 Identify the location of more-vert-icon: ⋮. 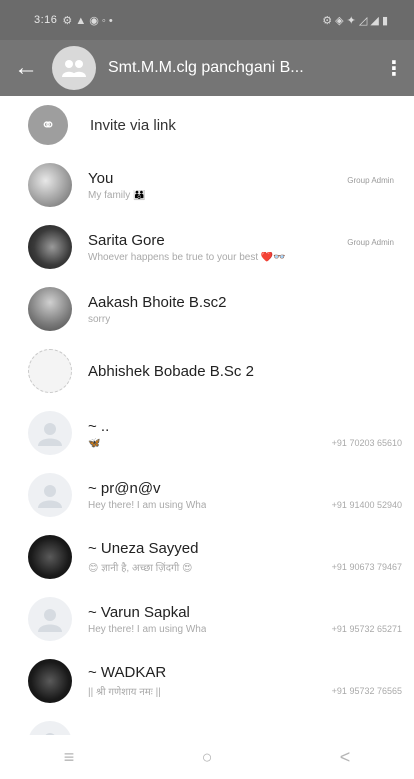
(394, 68).